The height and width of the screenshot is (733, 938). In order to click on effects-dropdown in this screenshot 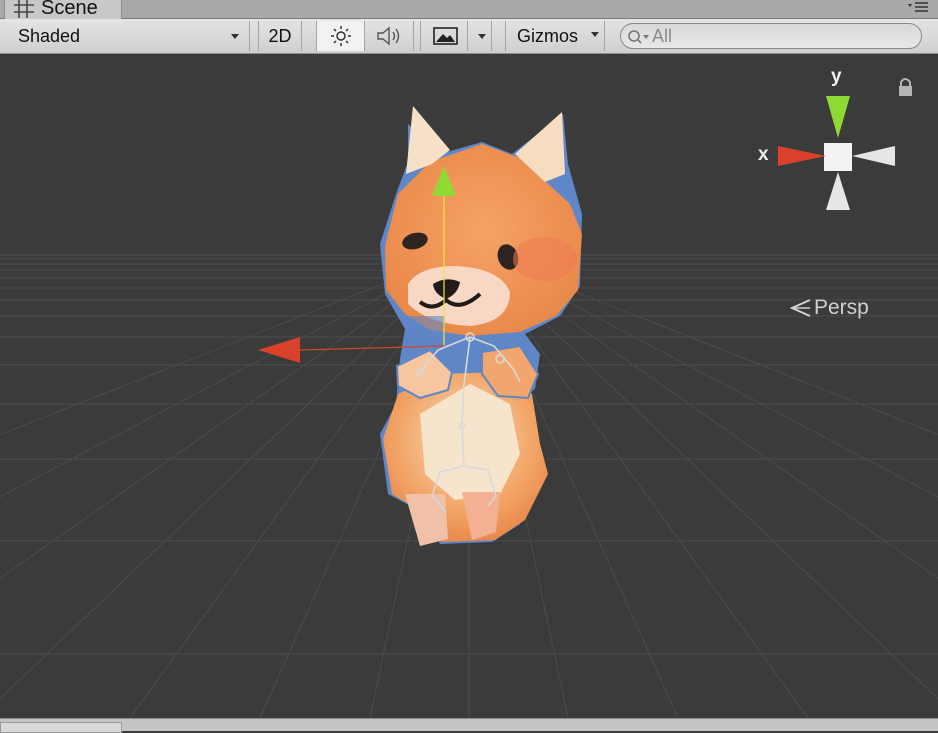, I will do `click(456, 36)`.